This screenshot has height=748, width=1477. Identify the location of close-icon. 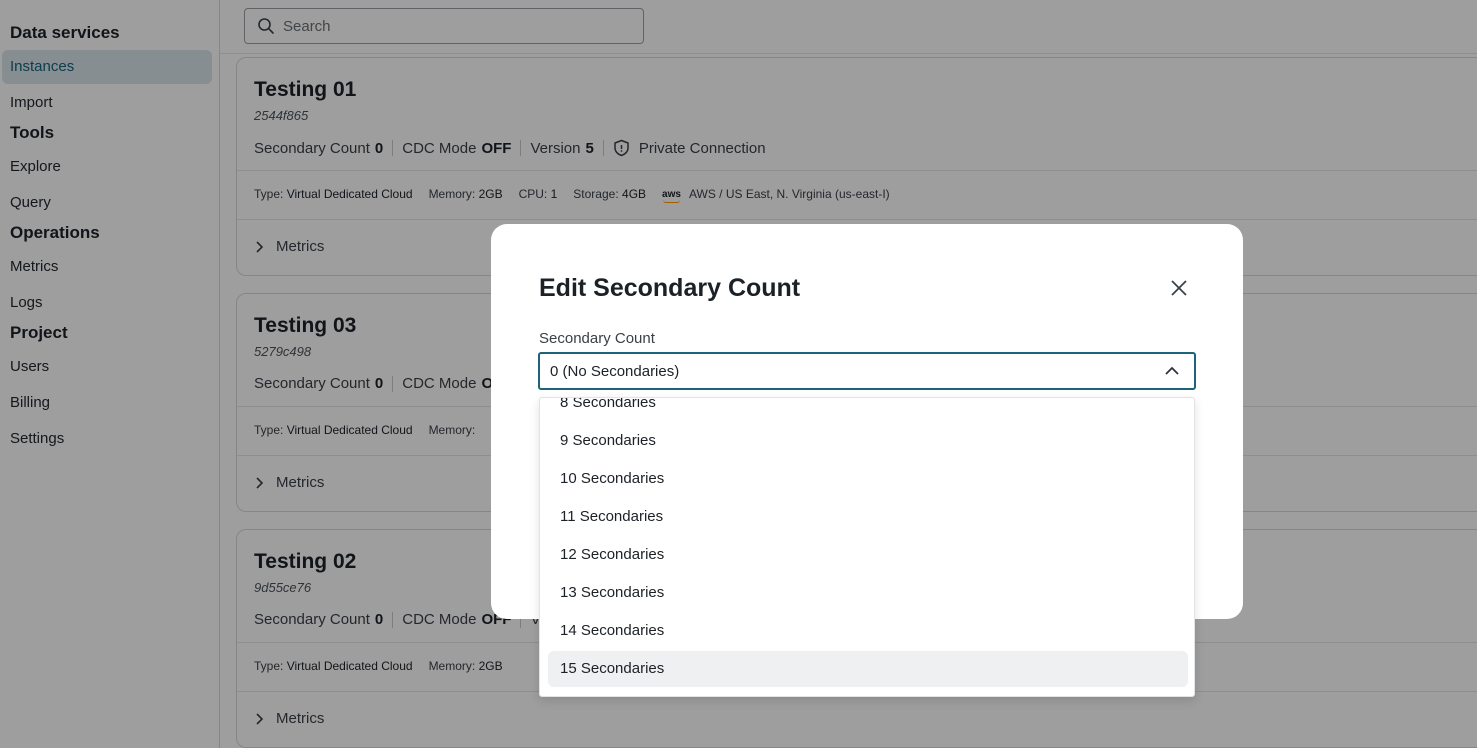
(1179, 288).